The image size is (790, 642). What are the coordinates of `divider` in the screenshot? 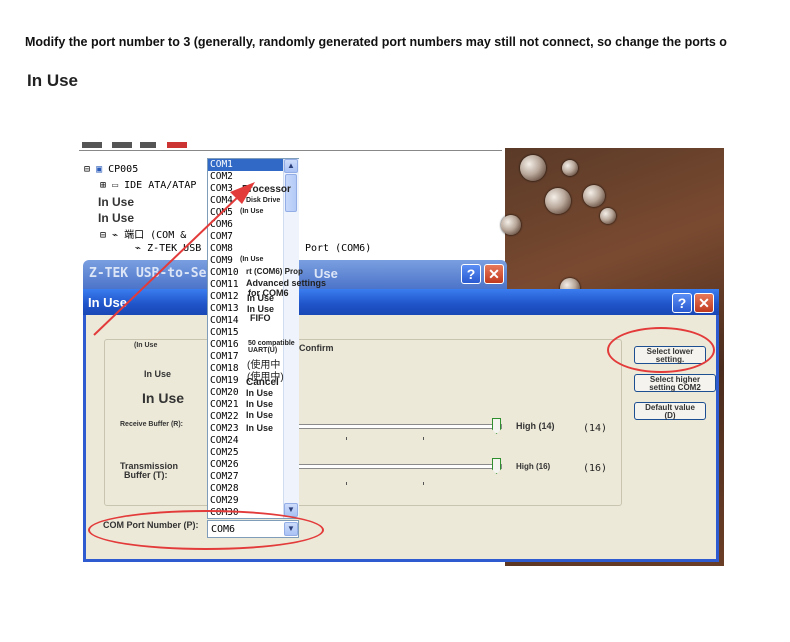 It's located at (290, 150).